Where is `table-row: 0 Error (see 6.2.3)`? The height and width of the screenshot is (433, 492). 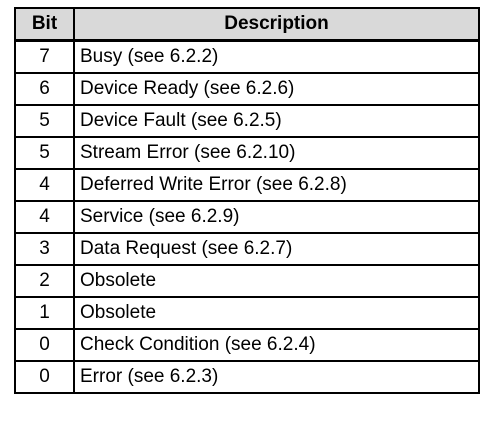
table-row: 0 Error (see 6.2.3) is located at coordinates (247, 377).